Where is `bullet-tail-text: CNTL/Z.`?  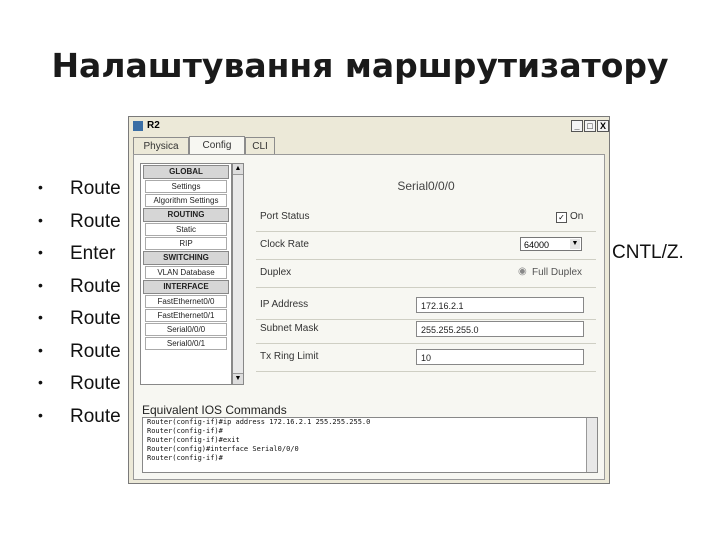
bullet-tail-text: CNTL/Z. is located at coordinates (648, 252).